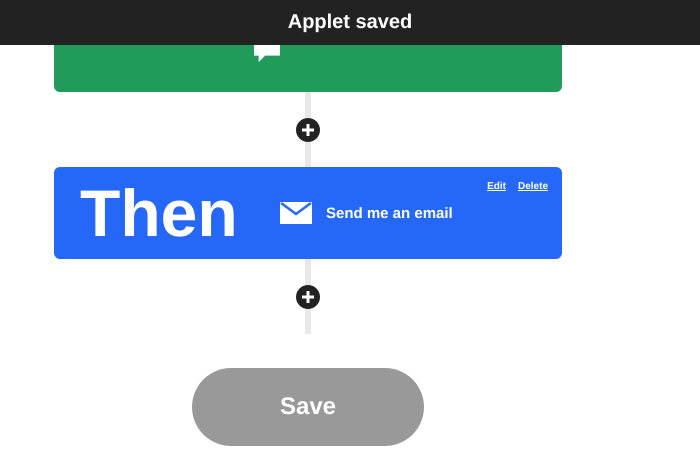  I want to click on step-link: Edit, so click(496, 186).